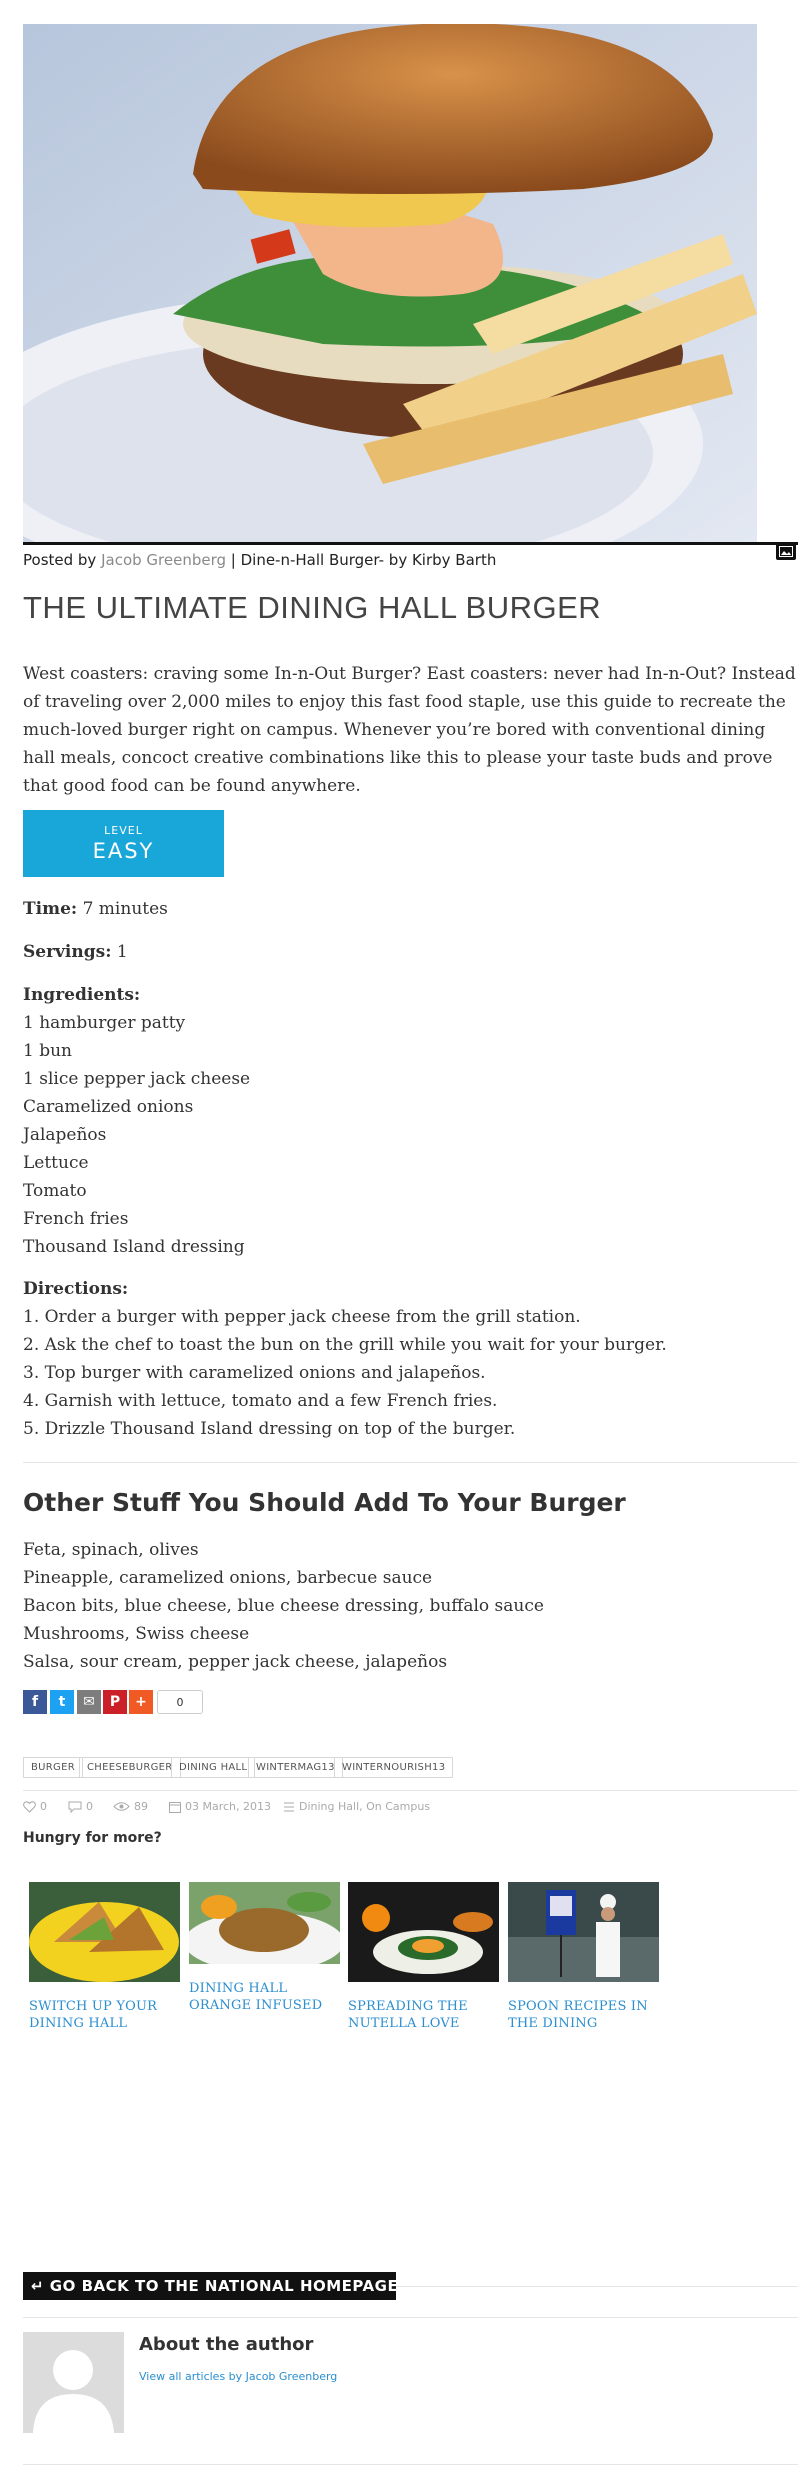 Image resolution: width=812 pixels, height=2488 pixels. I want to click on servings-row: Servings: 1, so click(75, 952).